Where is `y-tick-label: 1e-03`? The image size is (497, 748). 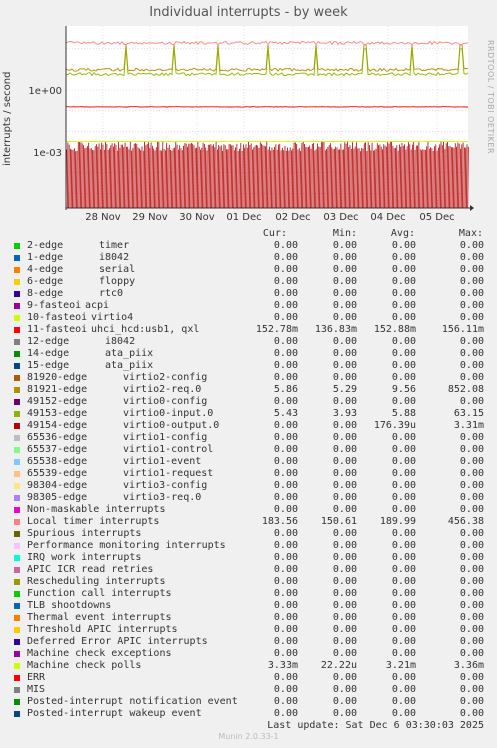 y-tick-label: 1e-03 is located at coordinates (47, 153).